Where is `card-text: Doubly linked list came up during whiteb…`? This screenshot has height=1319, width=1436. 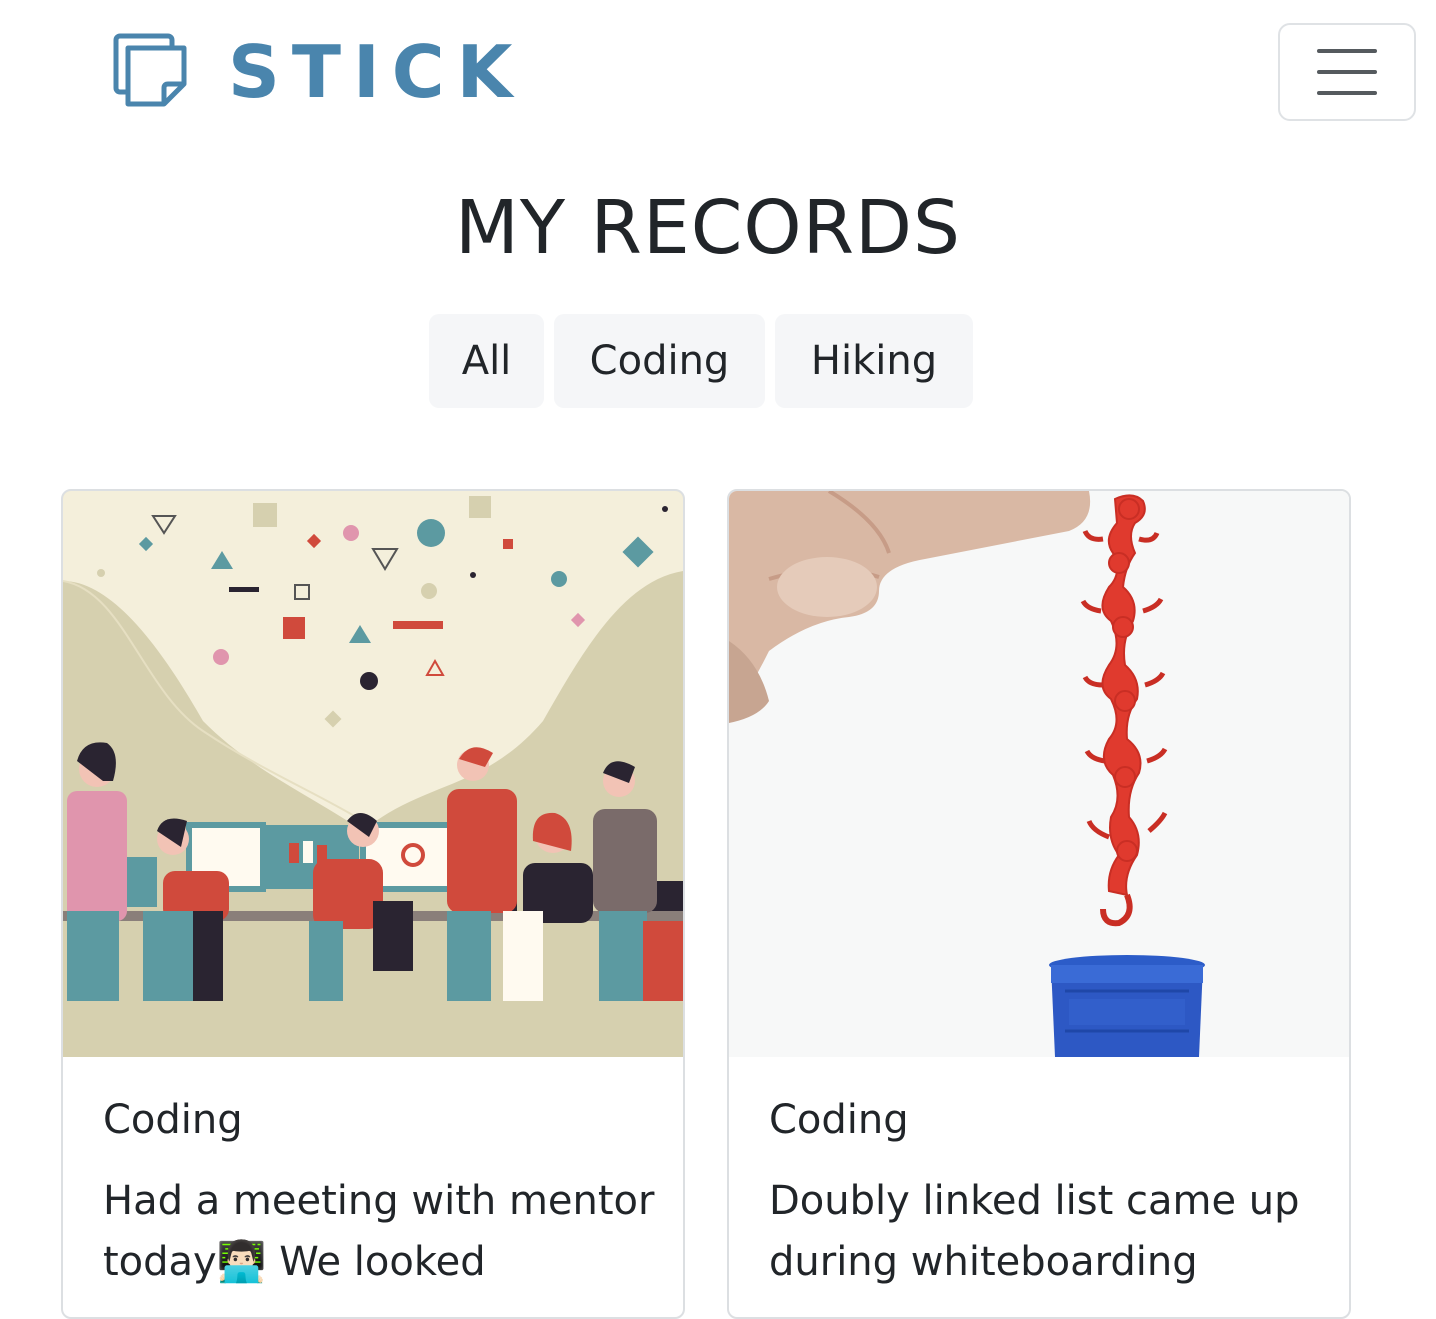
card-text: Doubly linked list came up during whiteb… is located at coordinates (1034, 1231).